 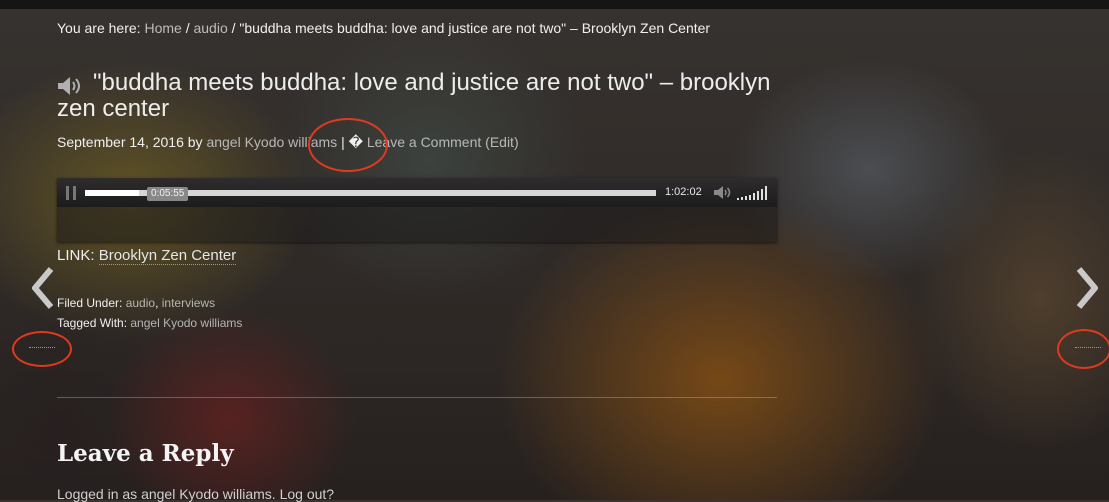 I want to click on post-date: September 14, 2016, so click(x=120, y=142).